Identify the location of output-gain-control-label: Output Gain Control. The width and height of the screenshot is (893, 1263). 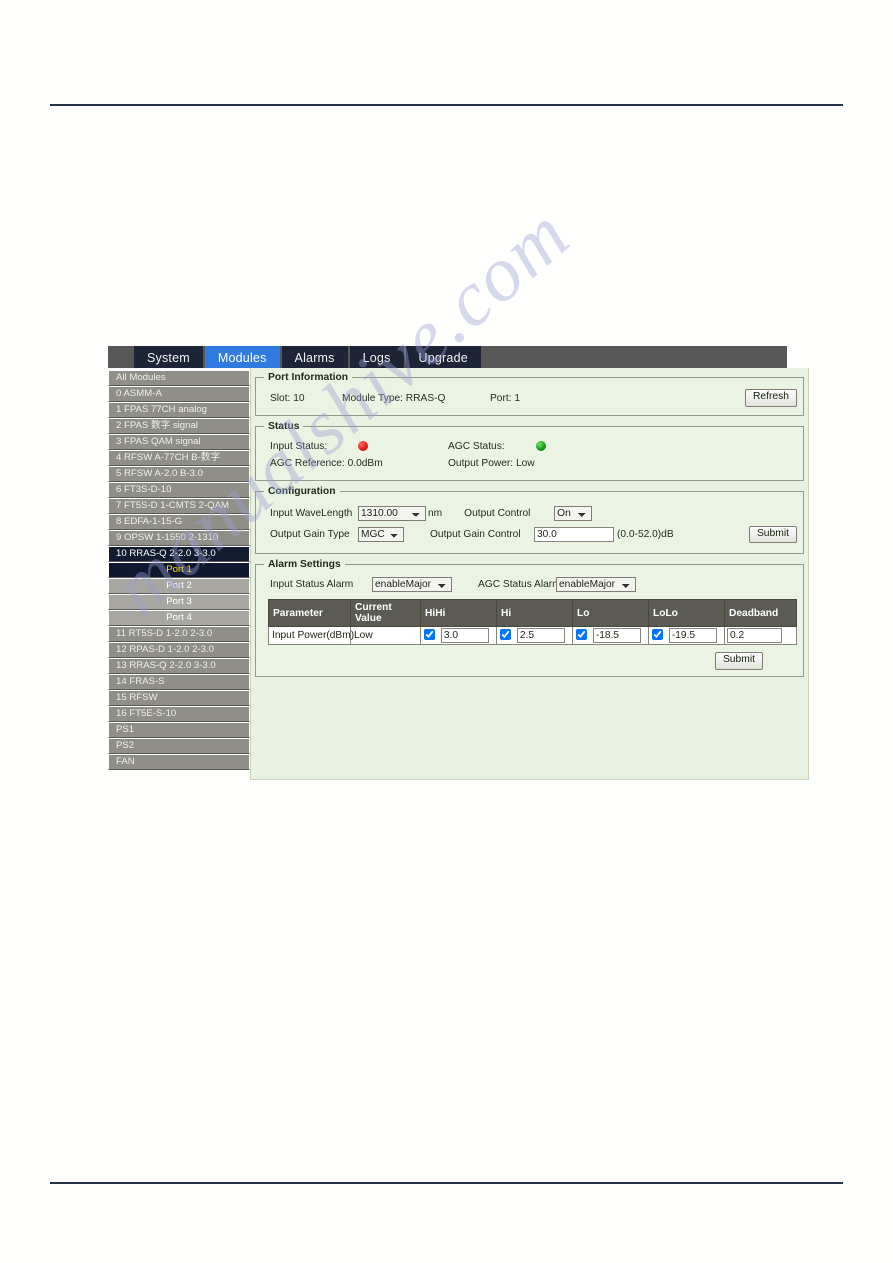
(475, 534).